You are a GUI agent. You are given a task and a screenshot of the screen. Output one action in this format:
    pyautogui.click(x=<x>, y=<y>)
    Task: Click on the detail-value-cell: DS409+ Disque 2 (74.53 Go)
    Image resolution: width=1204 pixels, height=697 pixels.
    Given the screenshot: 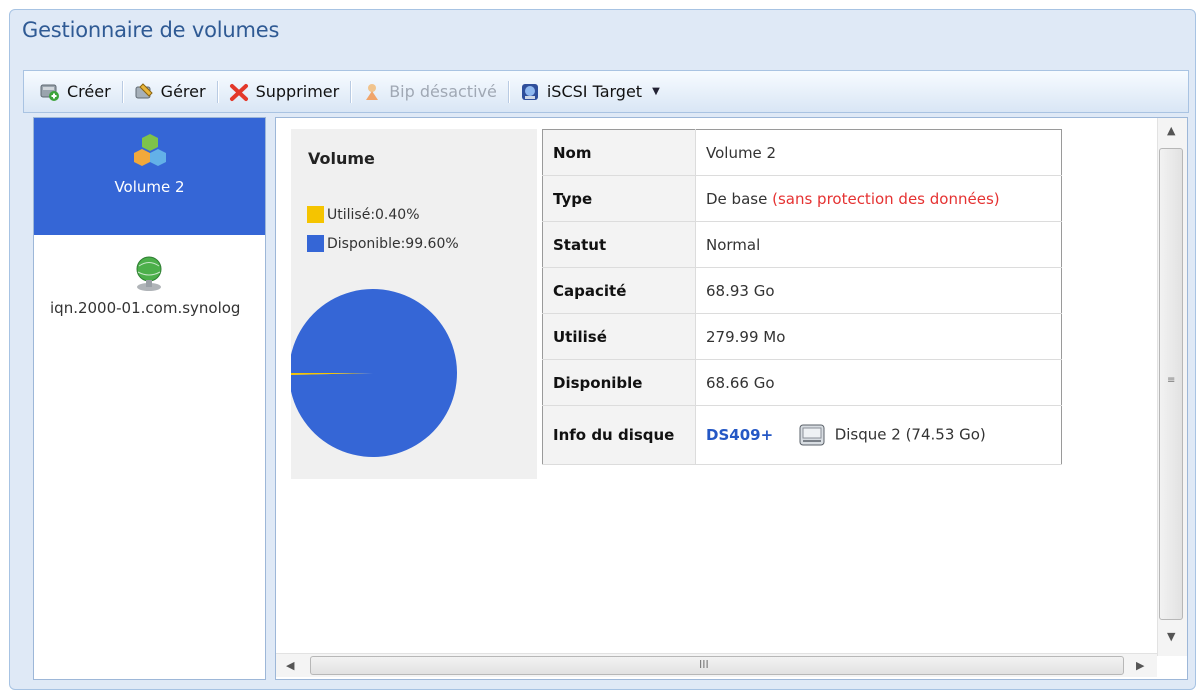 What is the action you would take?
    pyautogui.click(x=878, y=435)
    